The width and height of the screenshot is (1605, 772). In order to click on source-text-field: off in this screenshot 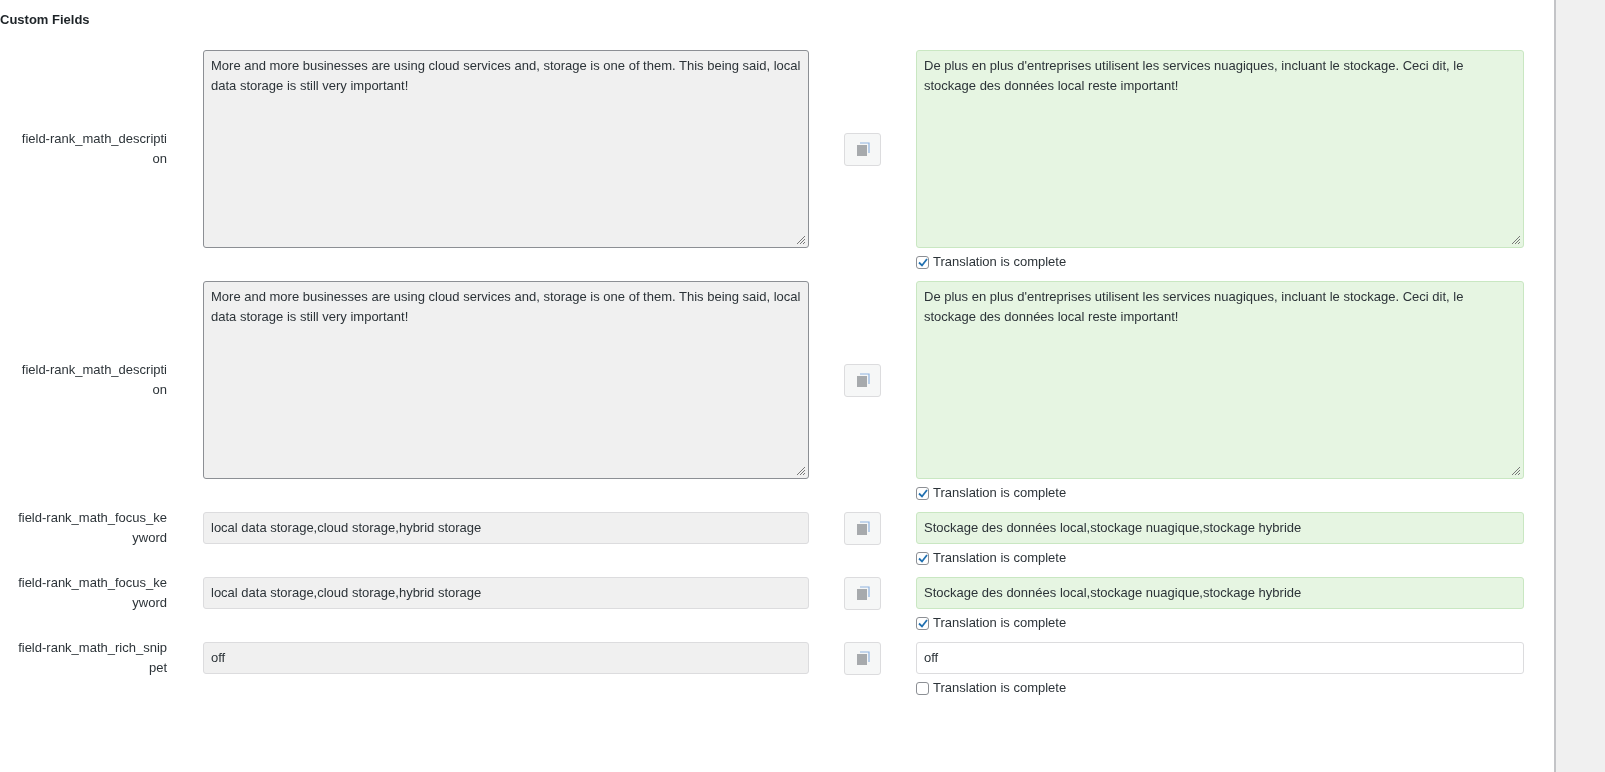, I will do `click(506, 658)`.